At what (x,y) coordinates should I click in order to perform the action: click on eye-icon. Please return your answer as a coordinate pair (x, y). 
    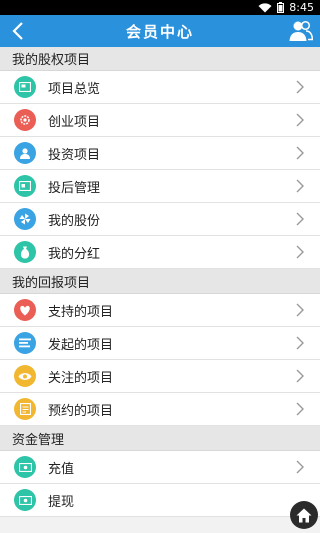
    Looking at the image, I should click on (25, 376).